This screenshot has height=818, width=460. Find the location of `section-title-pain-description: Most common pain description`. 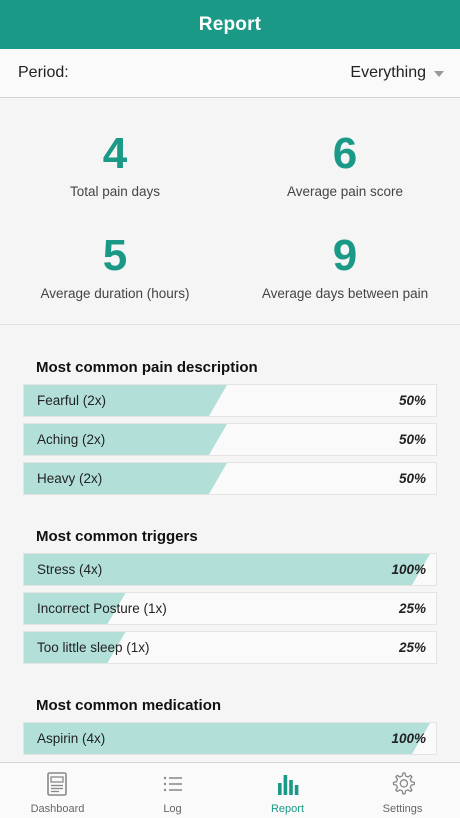

section-title-pain-description: Most common pain description is located at coordinates (147, 367).